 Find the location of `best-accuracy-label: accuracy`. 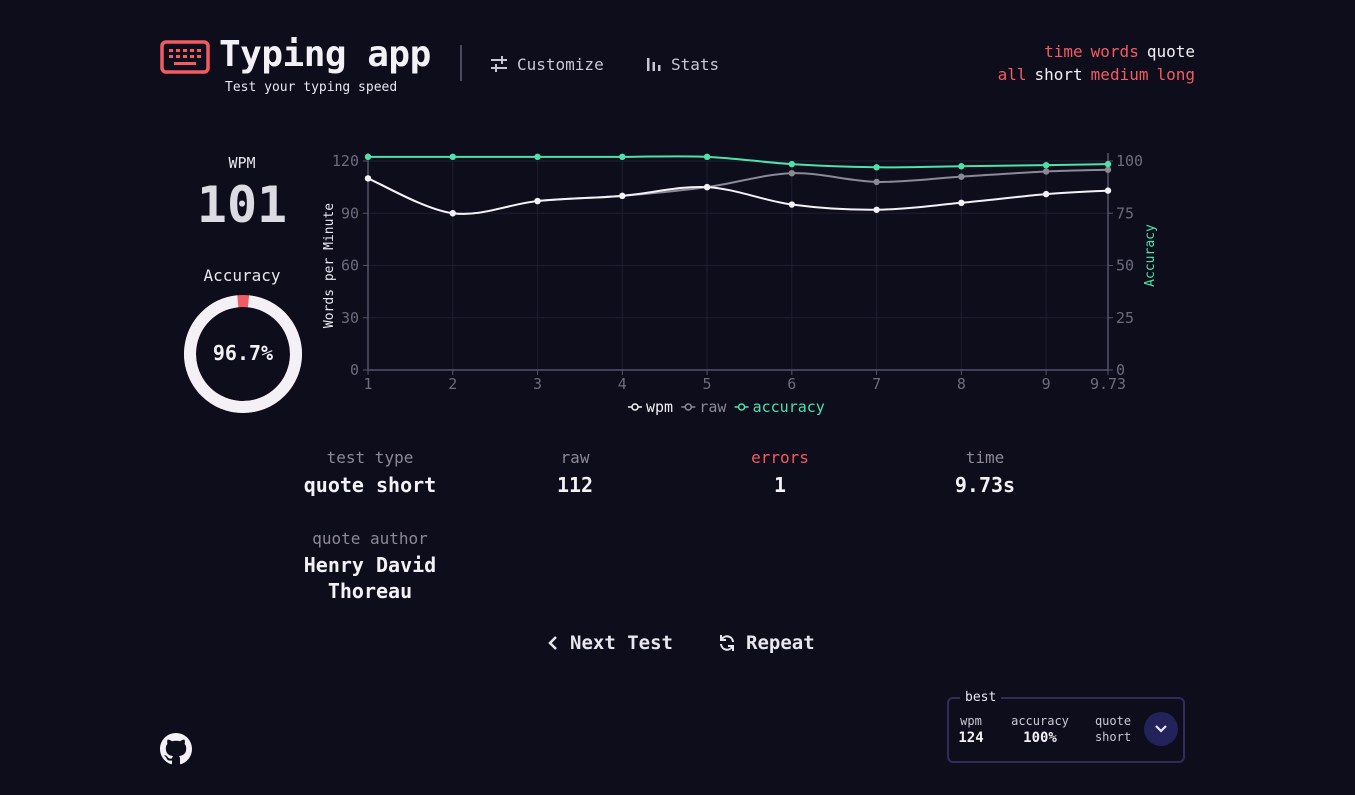

best-accuracy-label: accuracy is located at coordinates (1040, 721).